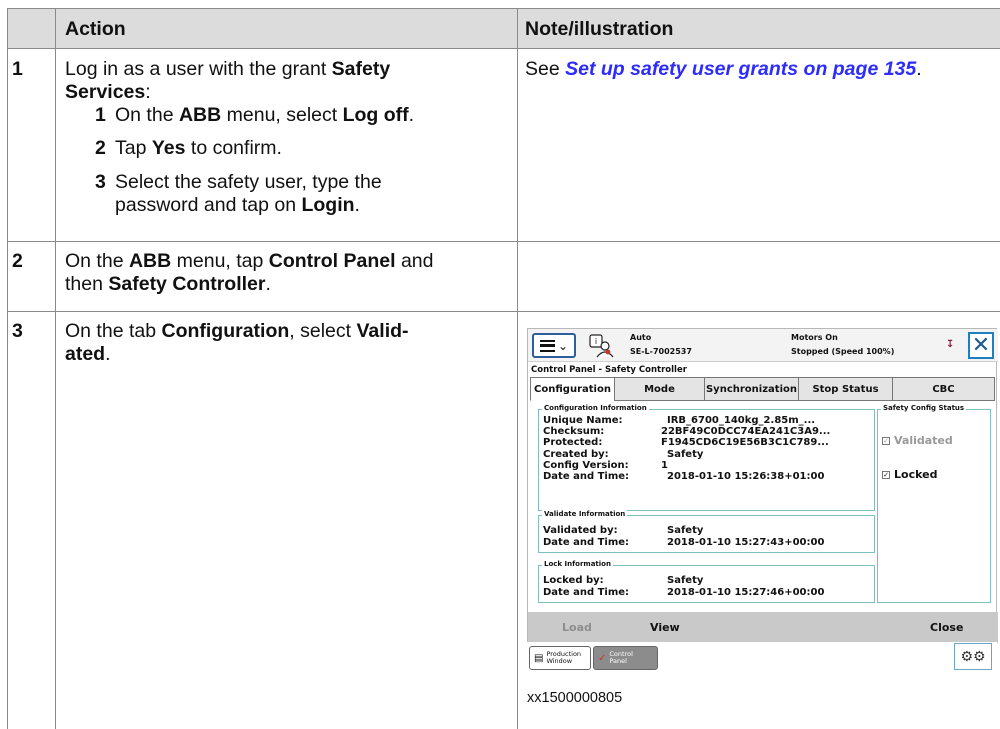 This screenshot has width=1000, height=729. Describe the element at coordinates (208, 205) in the screenshot. I see `substep-text: password and tap on` at that location.